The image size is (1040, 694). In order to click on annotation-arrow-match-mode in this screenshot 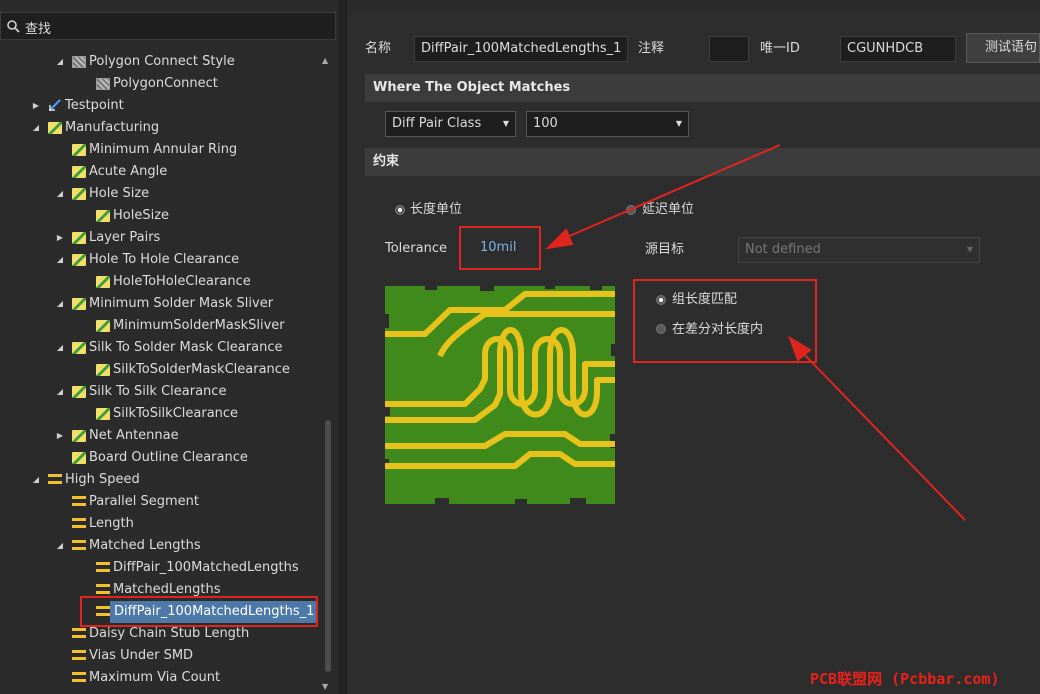, I will do `click(881, 434)`.